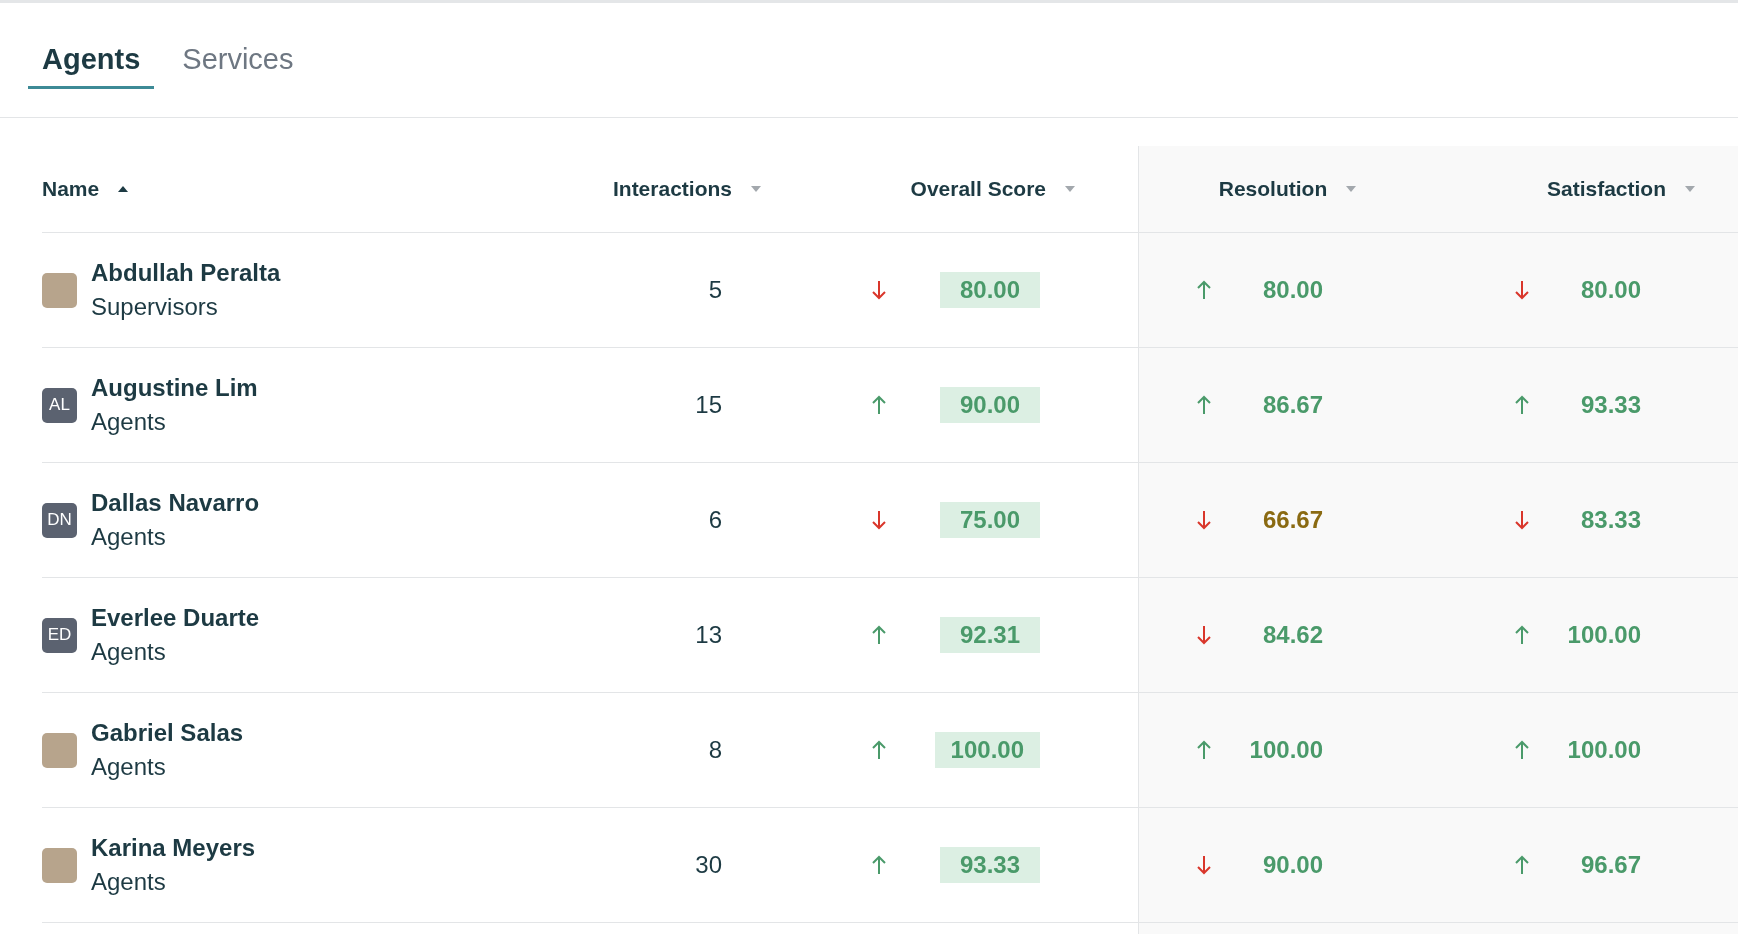 This screenshot has height=934, width=1738. What do you see at coordinates (708, 865) in the screenshot?
I see `interaction-count: 30` at bounding box center [708, 865].